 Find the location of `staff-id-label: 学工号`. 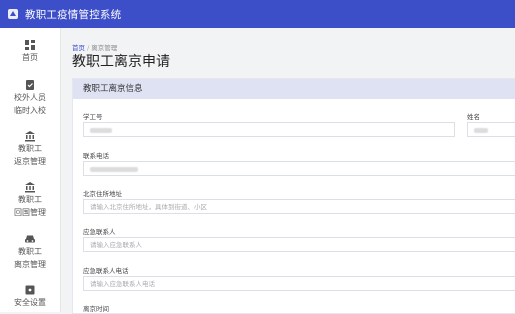

staff-id-label: 学工号 is located at coordinates (93, 117).